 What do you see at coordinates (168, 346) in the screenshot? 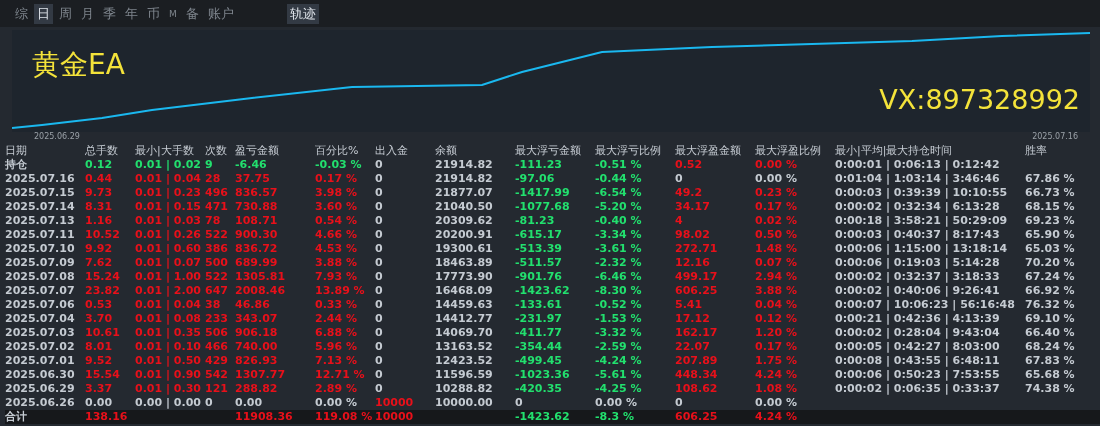
I see `table-cell: 0.01 | 0.10` at bounding box center [168, 346].